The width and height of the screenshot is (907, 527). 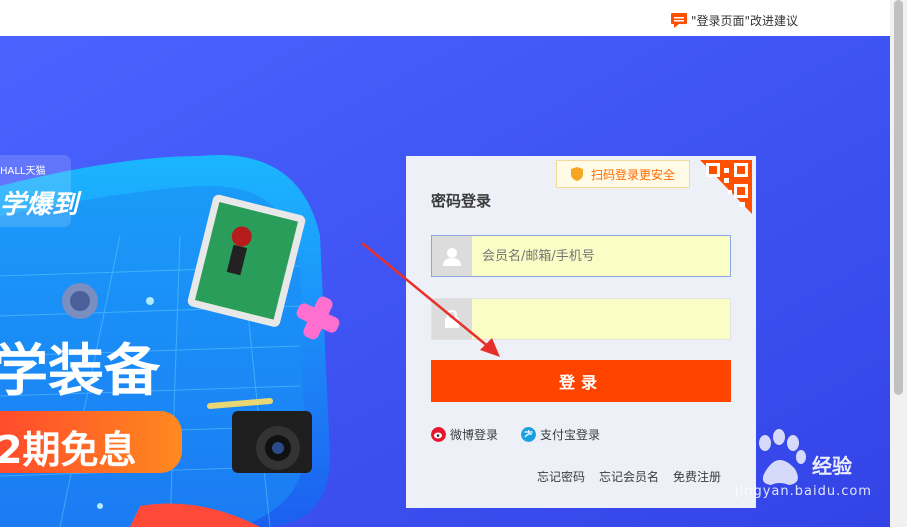 I want to click on feedback-label: "登录页面"改进建议, so click(x=744, y=21).